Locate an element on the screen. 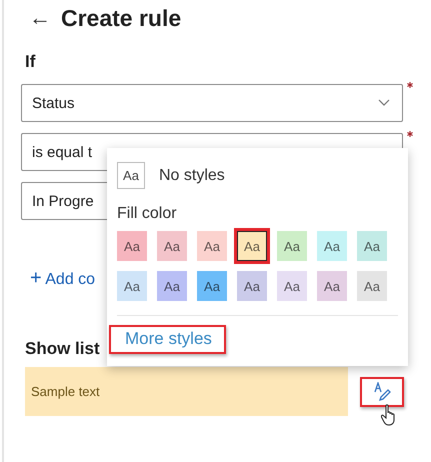 The width and height of the screenshot is (431, 462). style-preview: Sample text is located at coordinates (186, 391).